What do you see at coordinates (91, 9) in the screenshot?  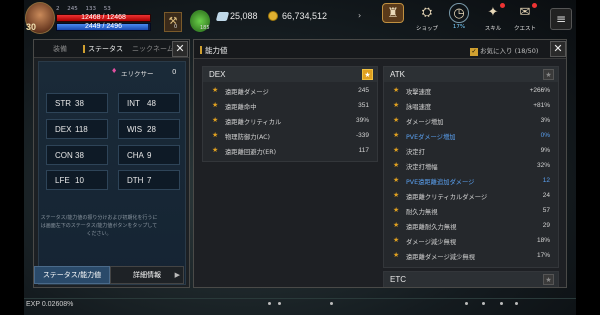 I see `hud-stat: 133` at bounding box center [91, 9].